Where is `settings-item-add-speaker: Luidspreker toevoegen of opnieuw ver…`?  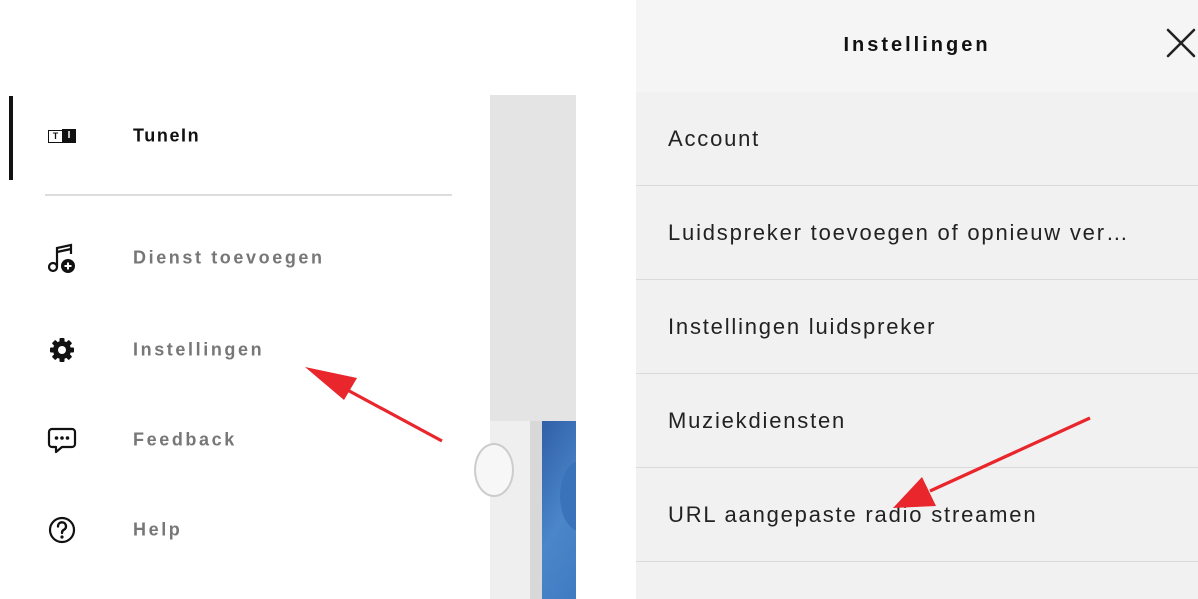
settings-item-add-speaker: Luidspreker toevoegen of opnieuw ver… is located at coordinates (917, 233).